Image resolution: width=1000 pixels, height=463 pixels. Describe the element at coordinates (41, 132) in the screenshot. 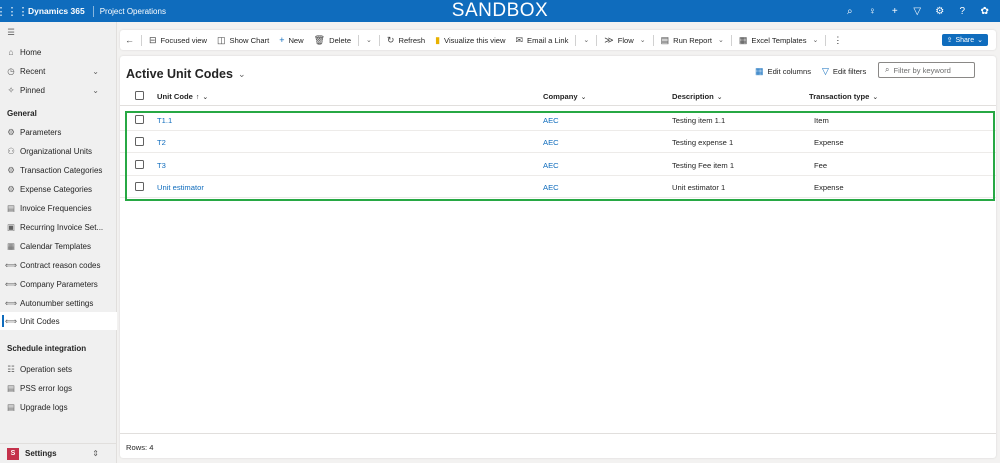

I see `sidebar-item-label: Parameters` at that location.